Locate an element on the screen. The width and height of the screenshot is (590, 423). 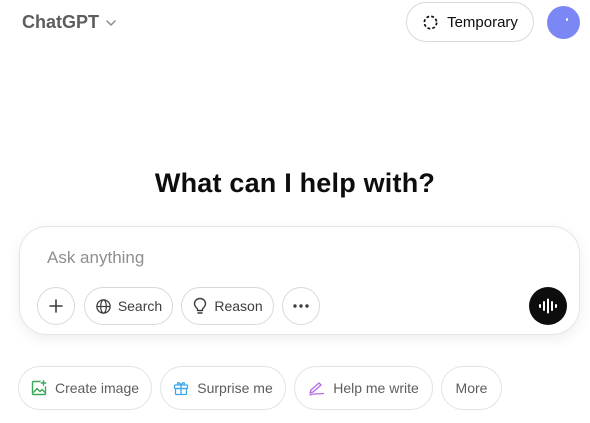
voice-waveform-icon is located at coordinates (548, 306).